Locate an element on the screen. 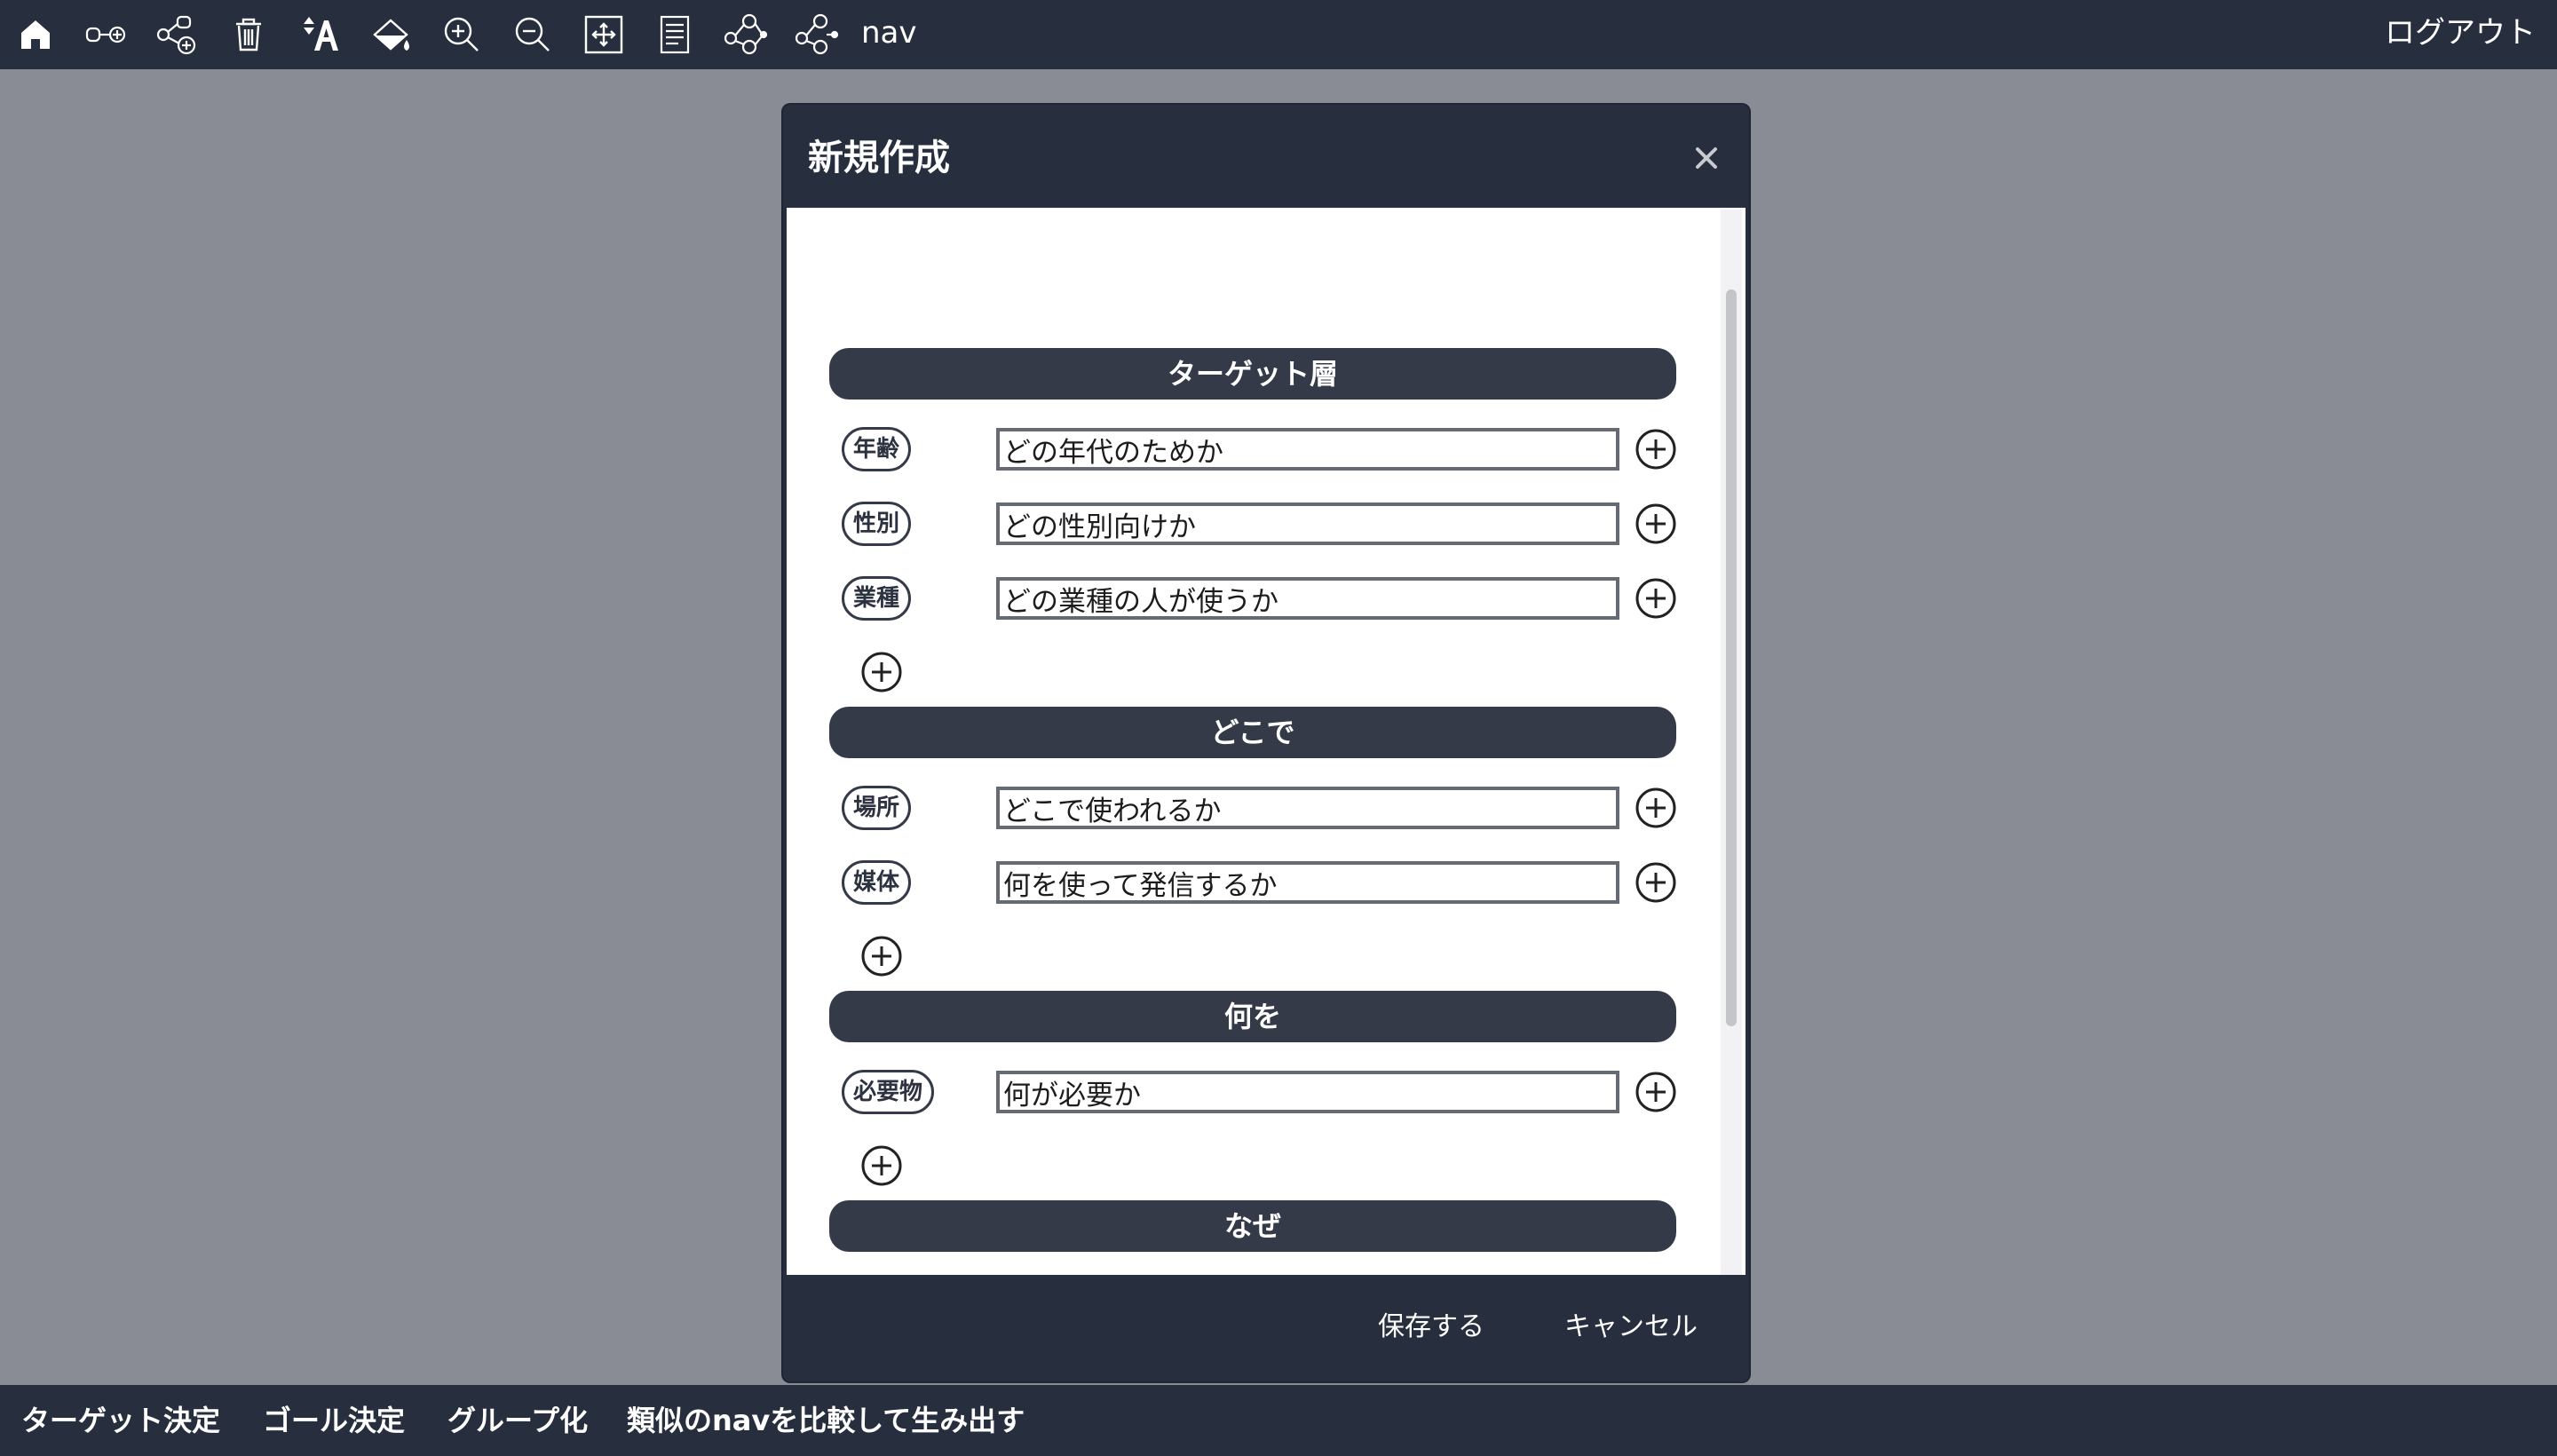  fit-view-icon is located at coordinates (604, 35).